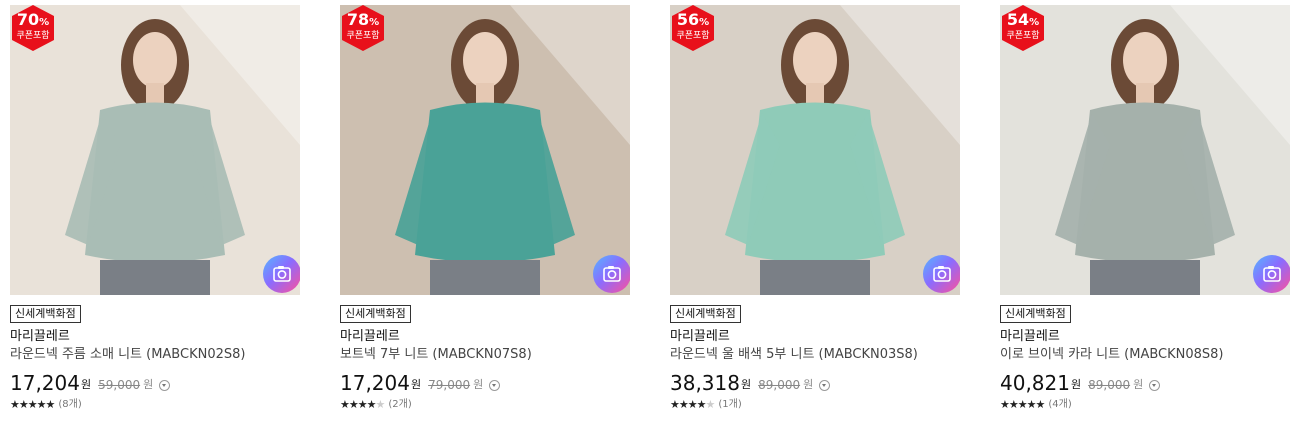 The image size is (1293, 445). Describe the element at coordinates (1145, 383) in the screenshot. I see `price-row: 40,821 원 89,000 원` at that location.